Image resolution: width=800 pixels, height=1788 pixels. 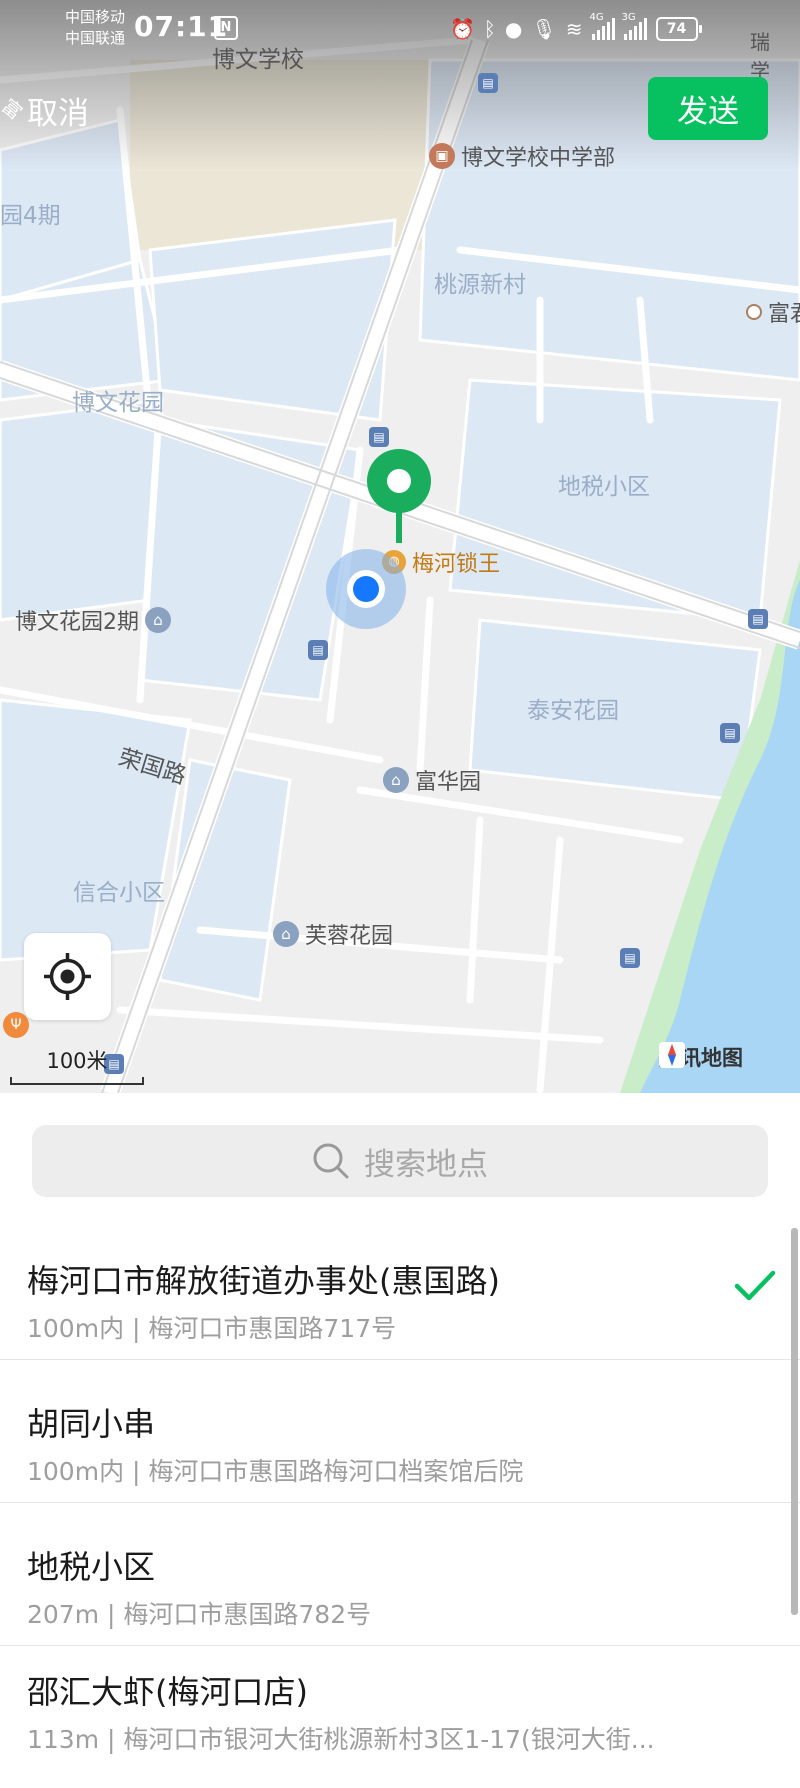 What do you see at coordinates (522, 156) in the screenshot?
I see `poi-bowen-middle: ▣ 博文学校中学部` at bounding box center [522, 156].